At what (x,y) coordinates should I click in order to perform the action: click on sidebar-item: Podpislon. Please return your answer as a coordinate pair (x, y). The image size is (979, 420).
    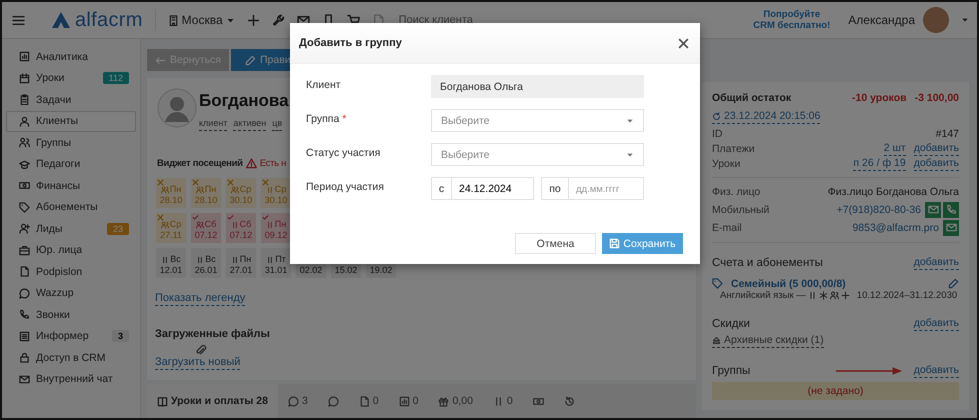
    Looking at the image, I should click on (71, 271).